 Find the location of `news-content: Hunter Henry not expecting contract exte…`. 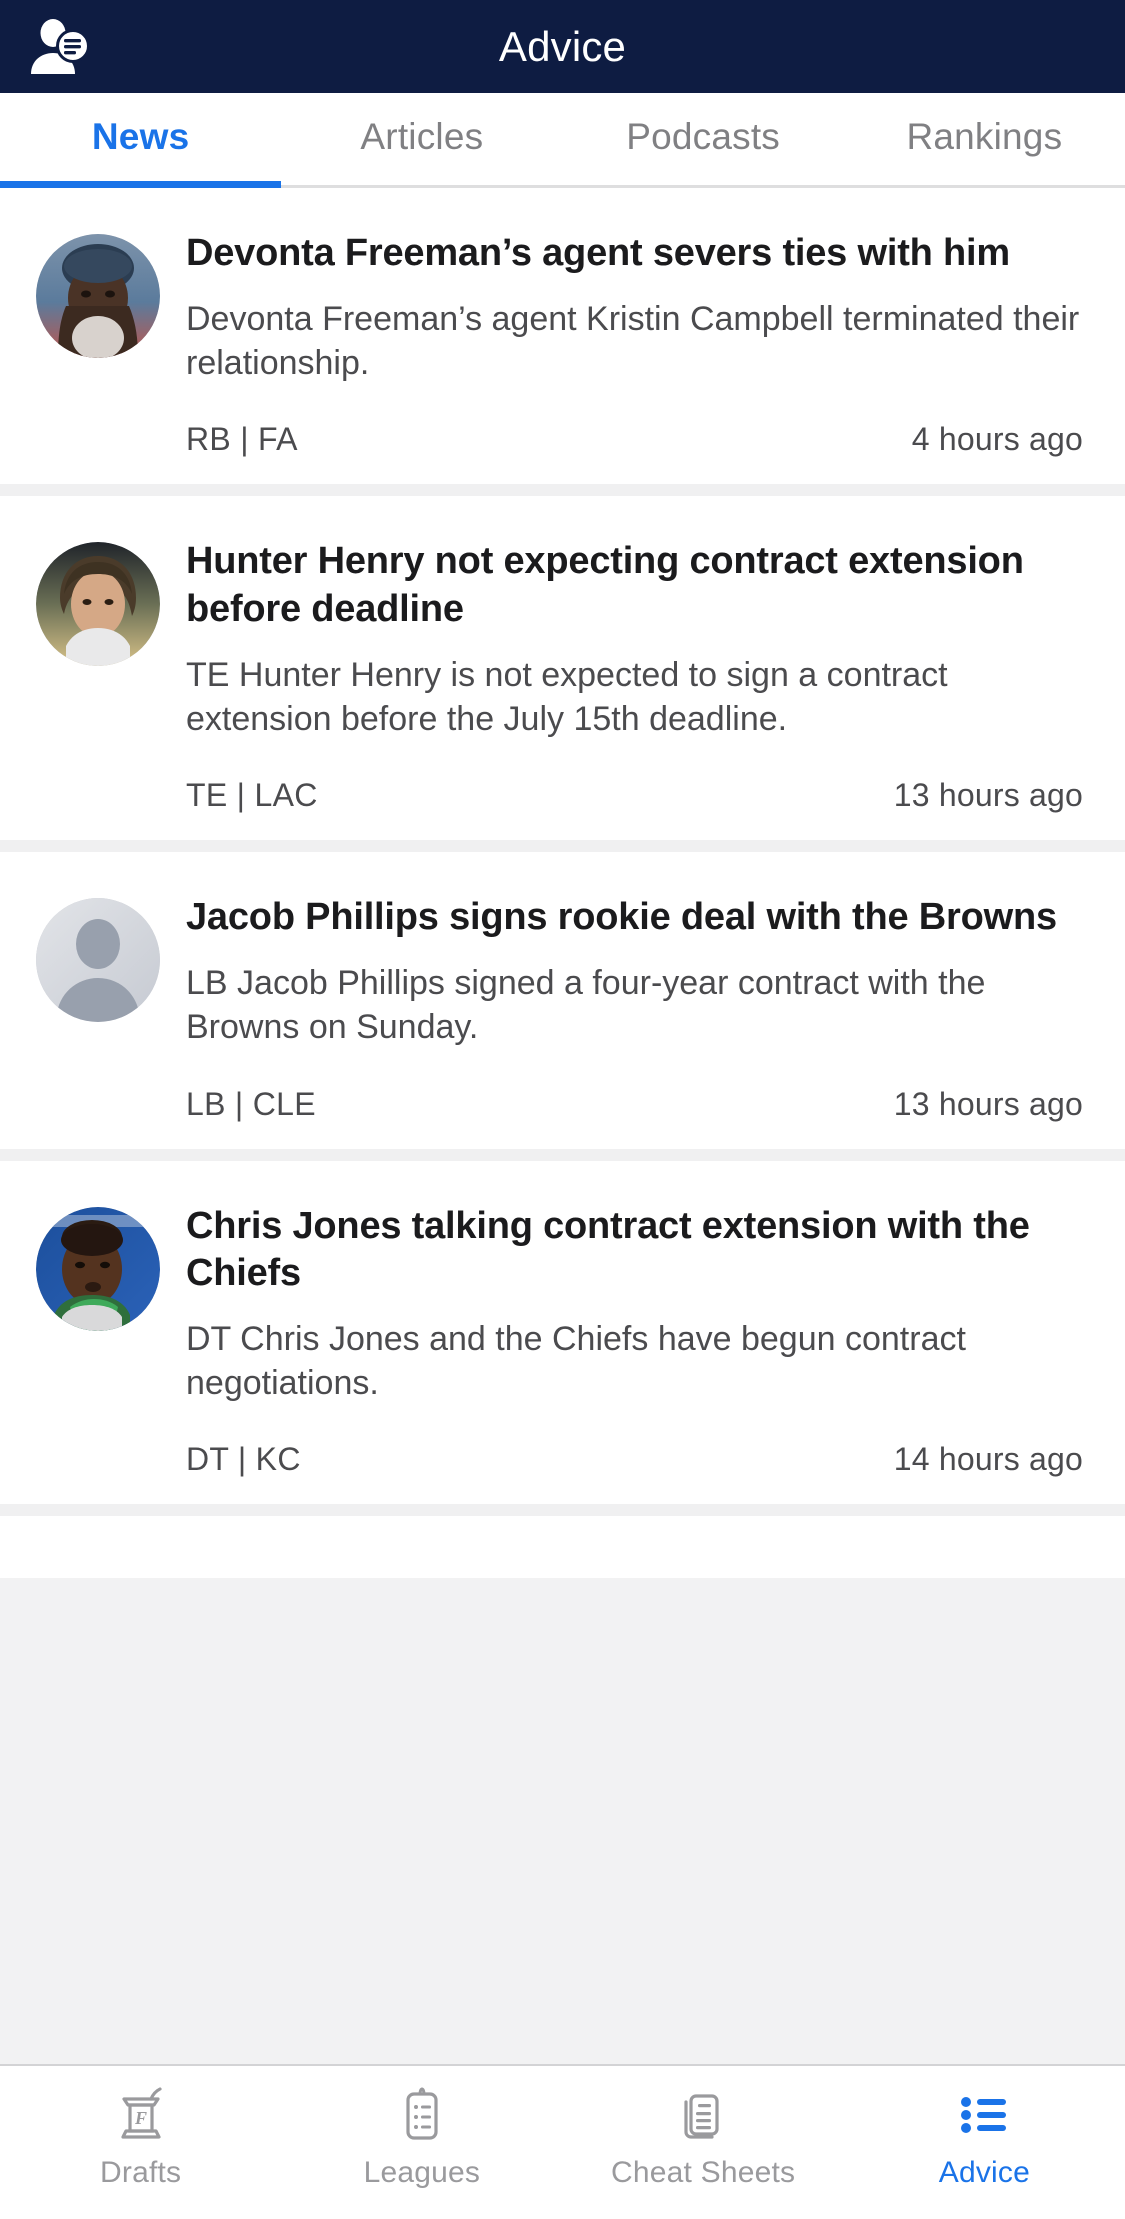

news-content: Hunter Henry not expecting contract exte… is located at coordinates (637, 676).